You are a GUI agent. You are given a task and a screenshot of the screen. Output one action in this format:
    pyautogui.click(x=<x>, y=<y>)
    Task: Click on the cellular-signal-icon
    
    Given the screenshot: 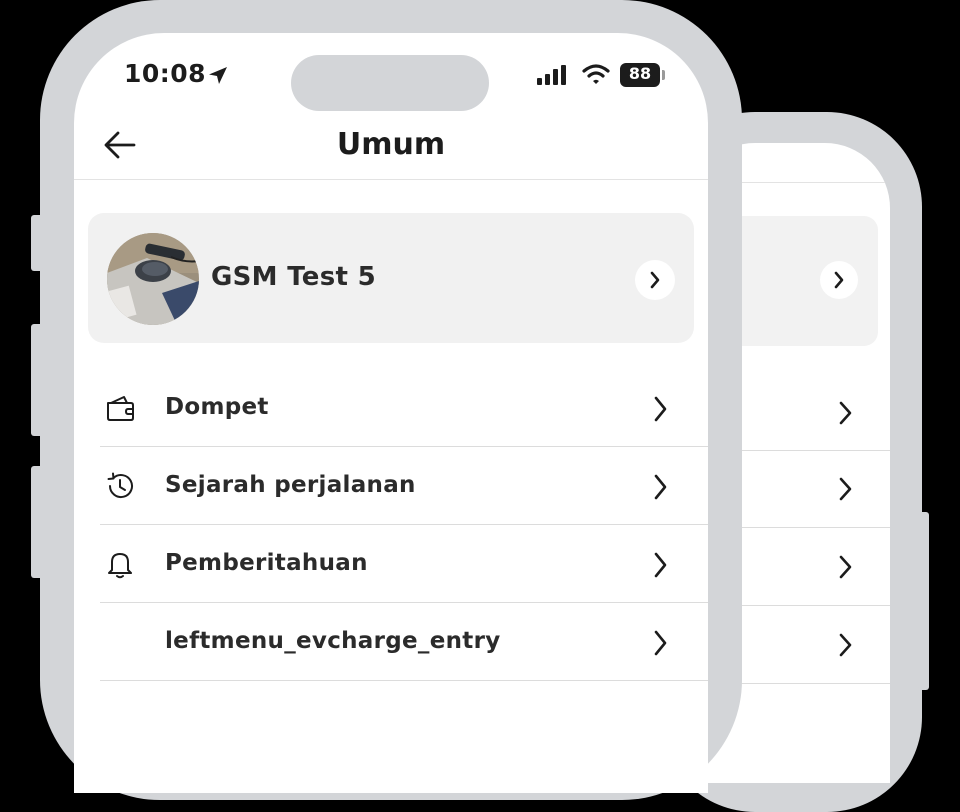 What is the action you would take?
    pyautogui.click(x=551, y=75)
    